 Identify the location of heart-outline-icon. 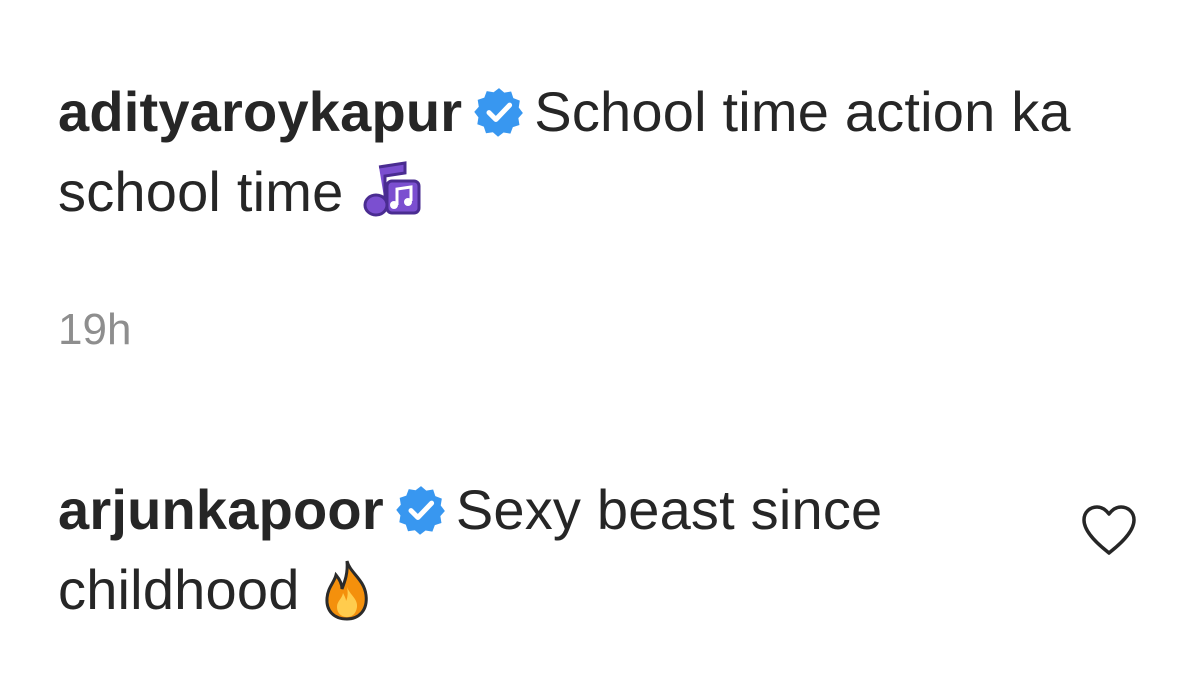
(1109, 530).